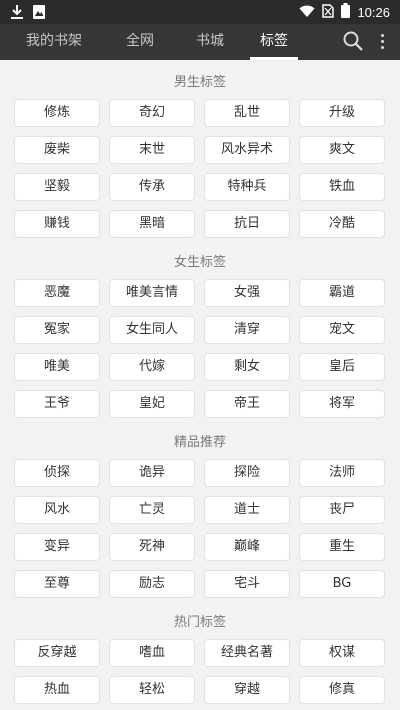  What do you see at coordinates (152, 293) in the screenshot?
I see `tag-button: 唯美言情` at bounding box center [152, 293].